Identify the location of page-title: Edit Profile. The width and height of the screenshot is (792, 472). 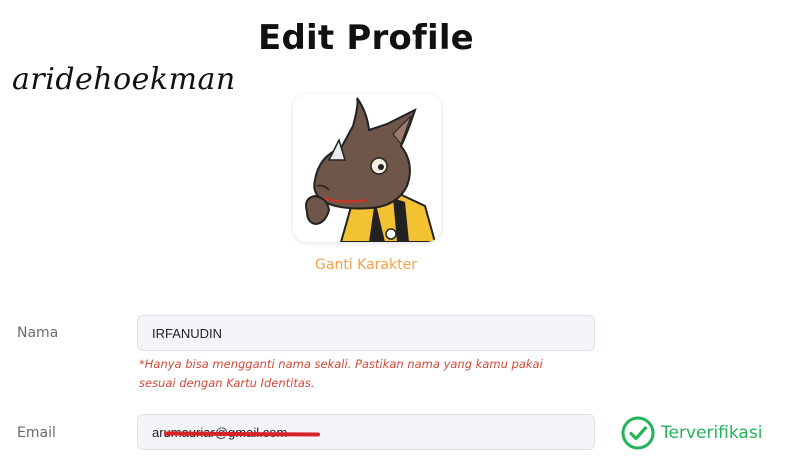
(366, 38).